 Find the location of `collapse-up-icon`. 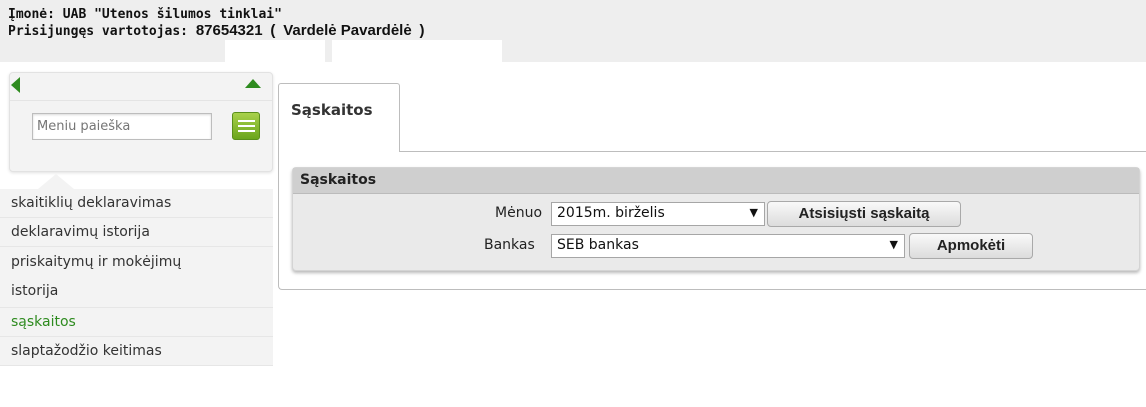

collapse-up-icon is located at coordinates (253, 83).